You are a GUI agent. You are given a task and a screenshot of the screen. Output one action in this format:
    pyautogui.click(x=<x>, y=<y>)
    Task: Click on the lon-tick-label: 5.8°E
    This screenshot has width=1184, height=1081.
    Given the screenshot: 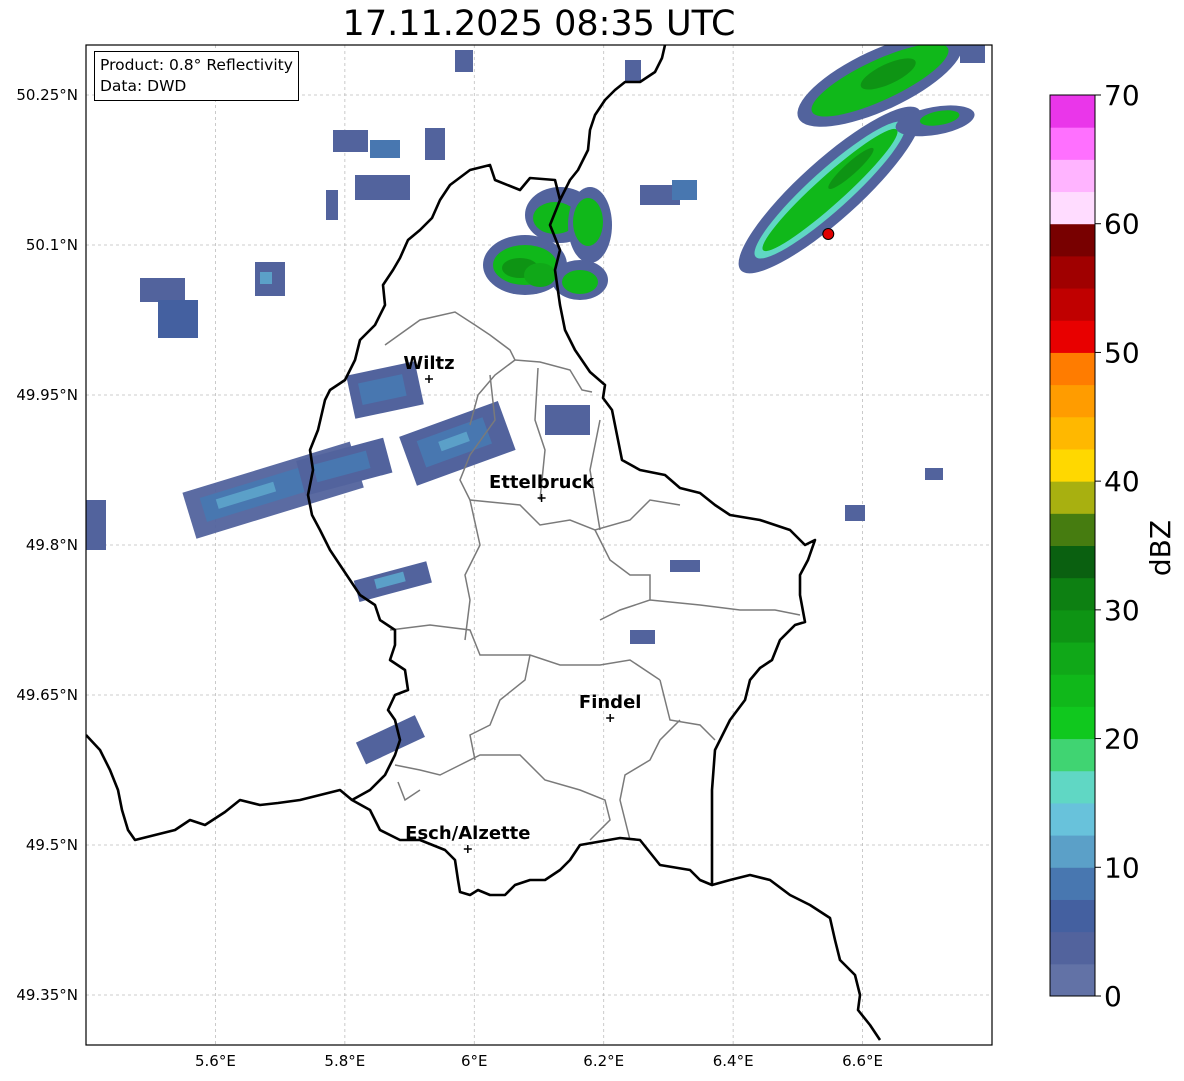 What is the action you would take?
    pyautogui.click(x=344, y=1061)
    